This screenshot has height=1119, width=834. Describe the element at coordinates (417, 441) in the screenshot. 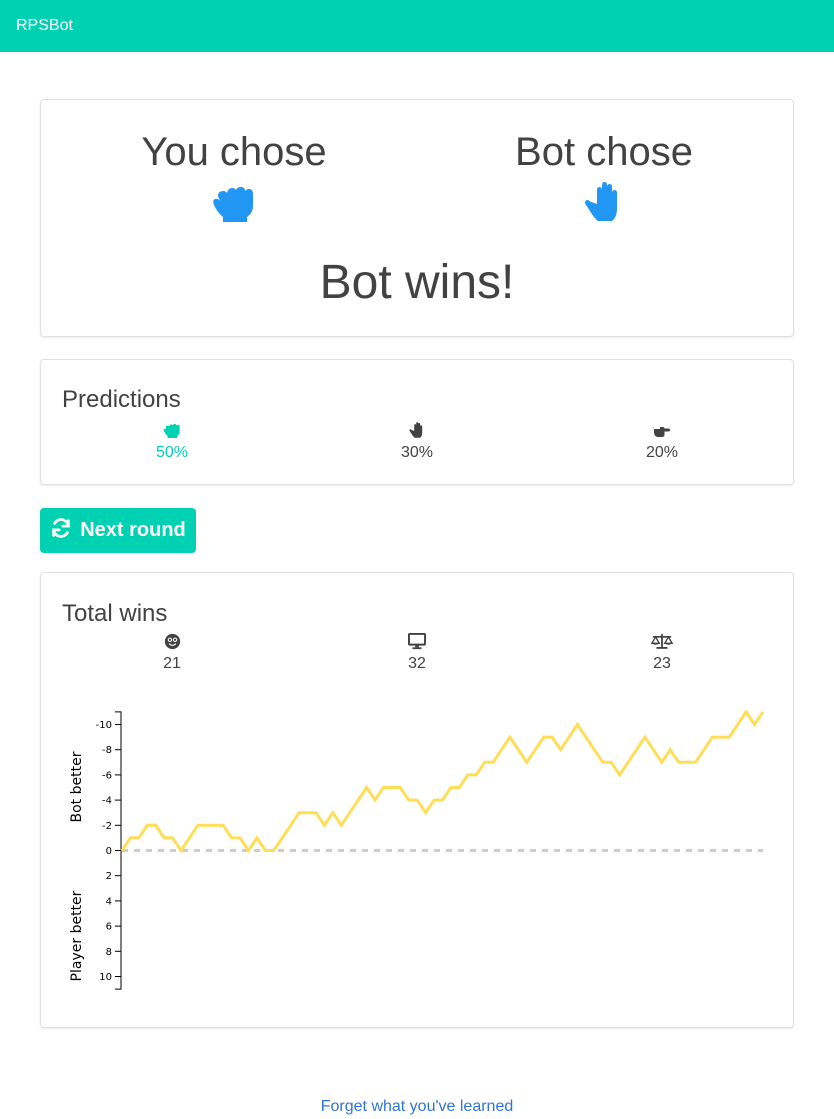

I see `prediction-paper: 30%` at that location.